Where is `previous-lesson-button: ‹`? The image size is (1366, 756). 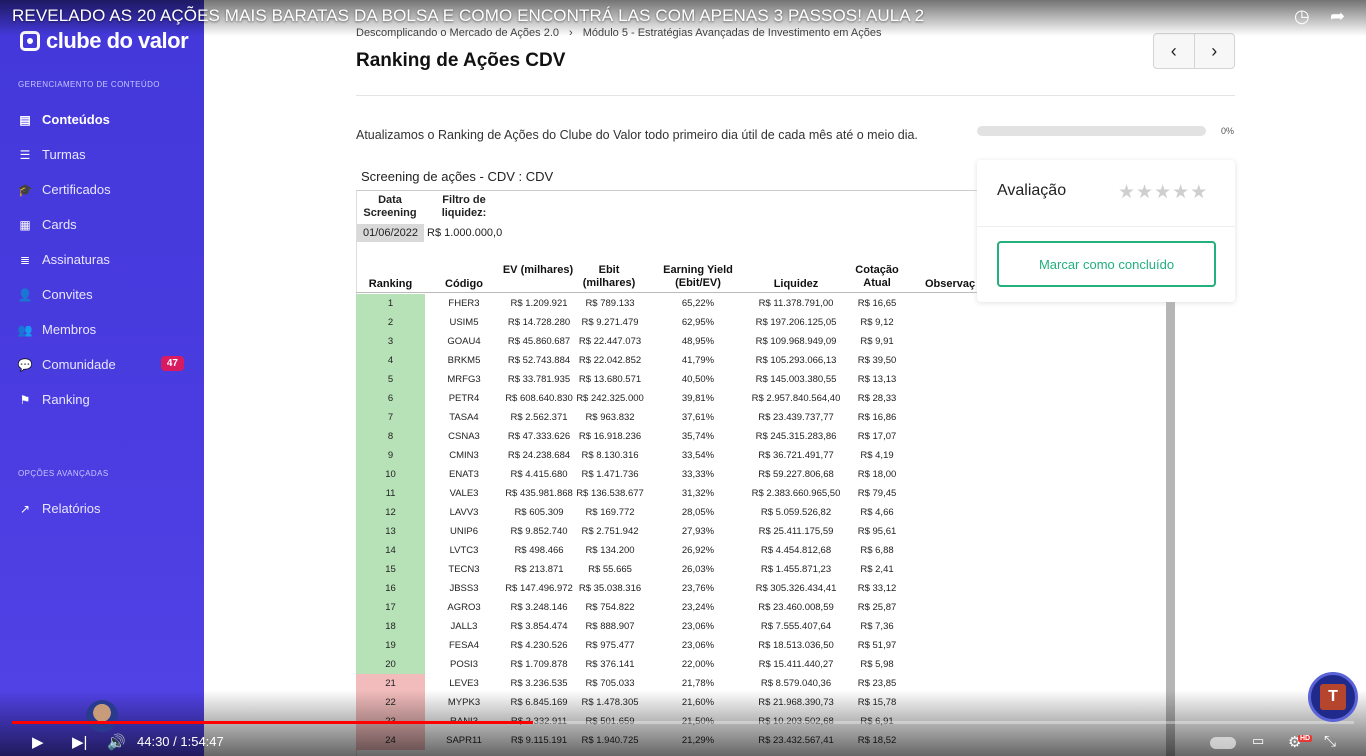 previous-lesson-button: ‹ is located at coordinates (1174, 51).